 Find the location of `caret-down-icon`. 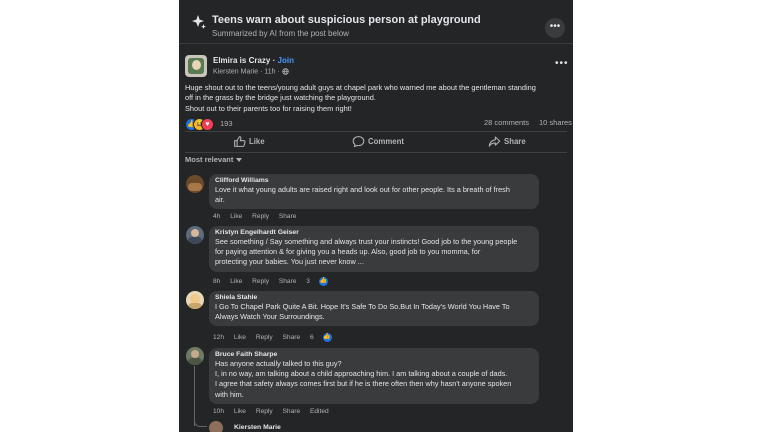

caret-down-icon is located at coordinates (239, 160).